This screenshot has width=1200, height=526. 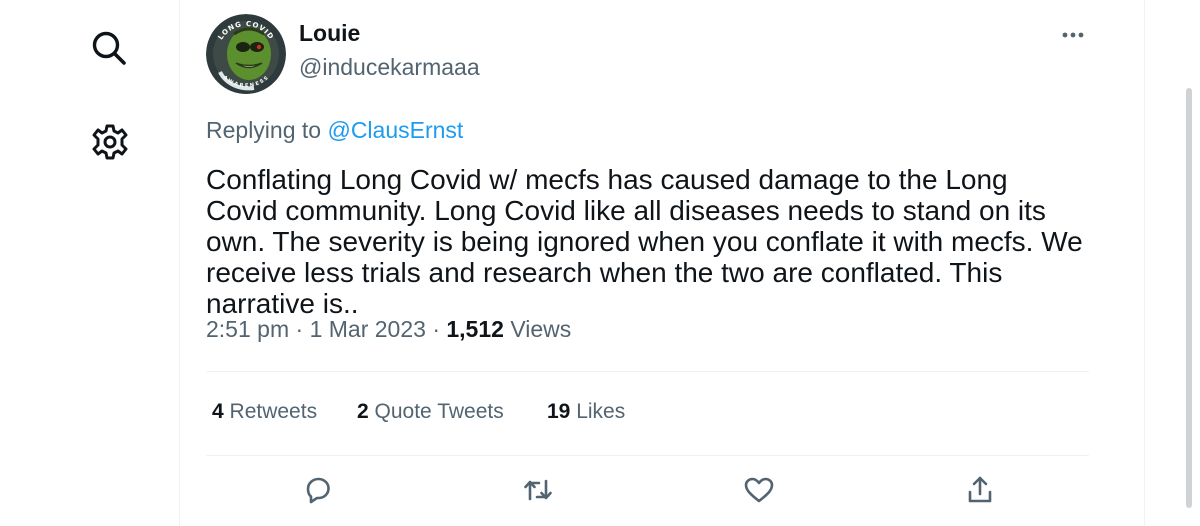 I want to click on settings-gear-icon, so click(x=110, y=142).